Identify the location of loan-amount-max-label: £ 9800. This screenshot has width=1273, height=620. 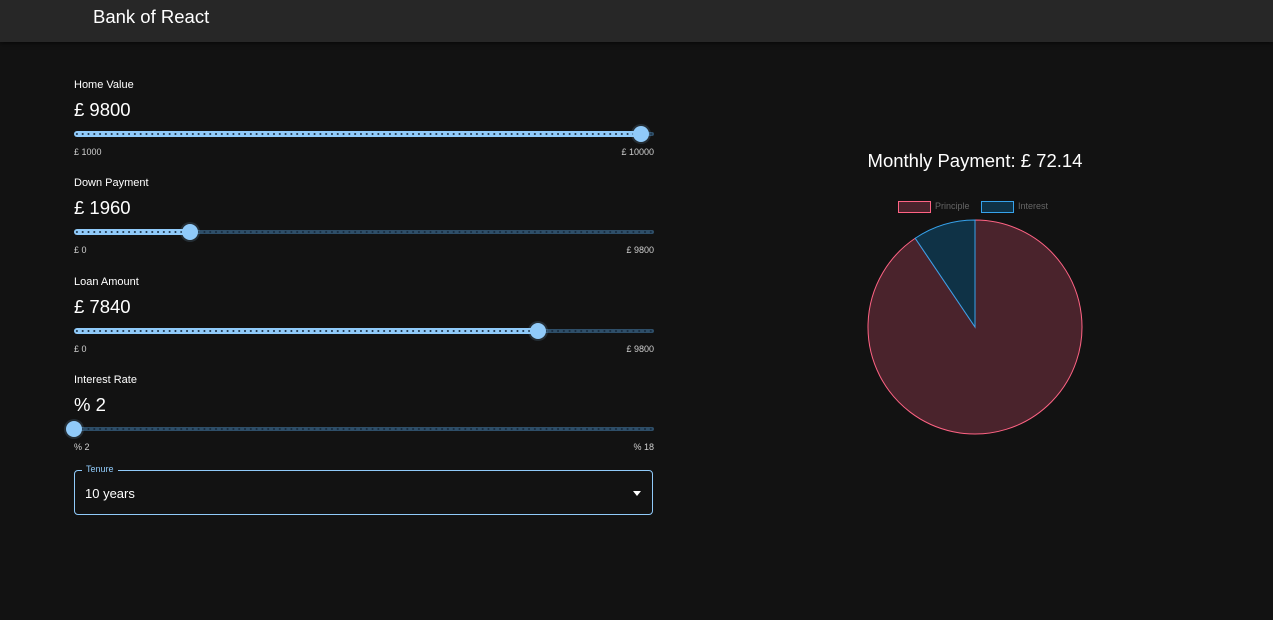
(640, 349).